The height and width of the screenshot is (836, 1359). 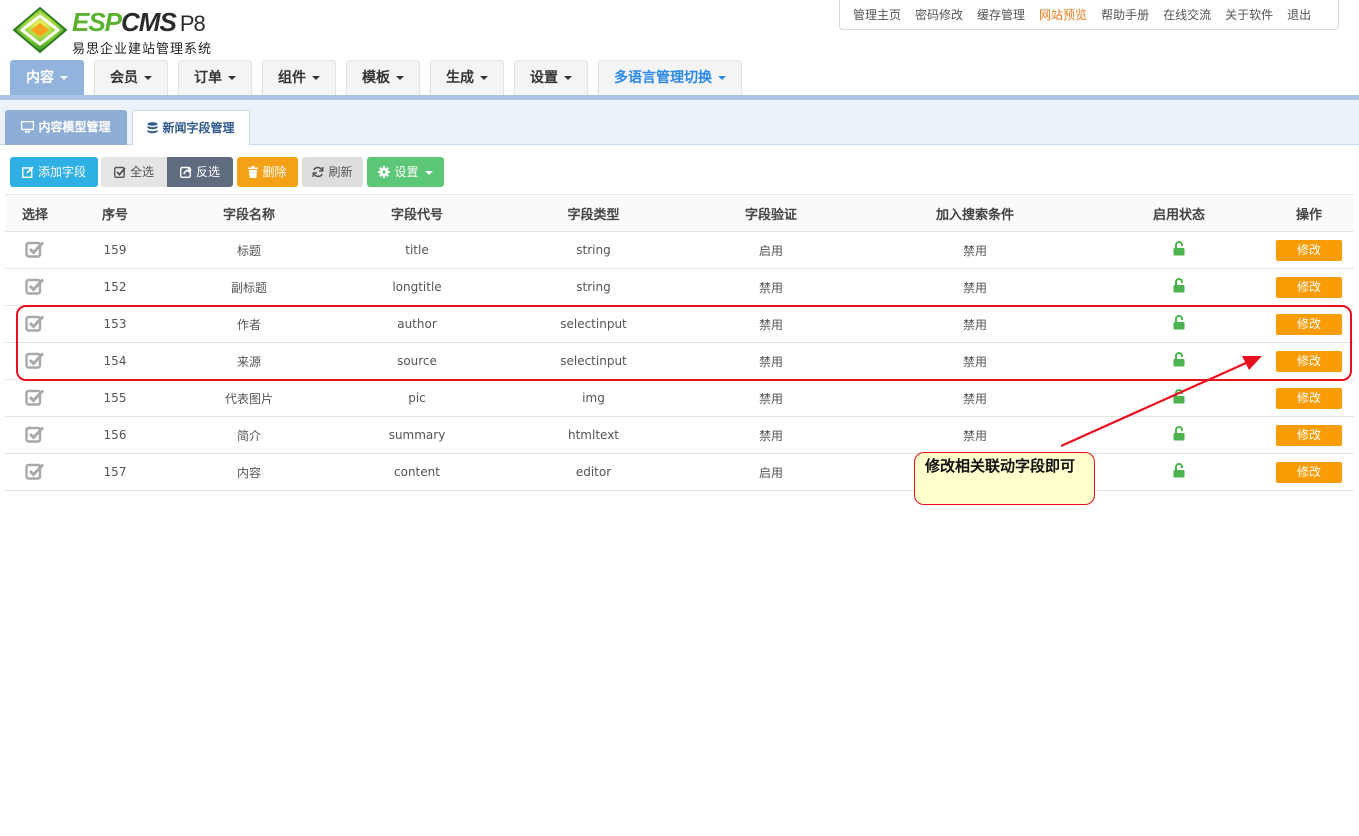 What do you see at coordinates (593, 435) in the screenshot?
I see `row-field-type: htmltext` at bounding box center [593, 435].